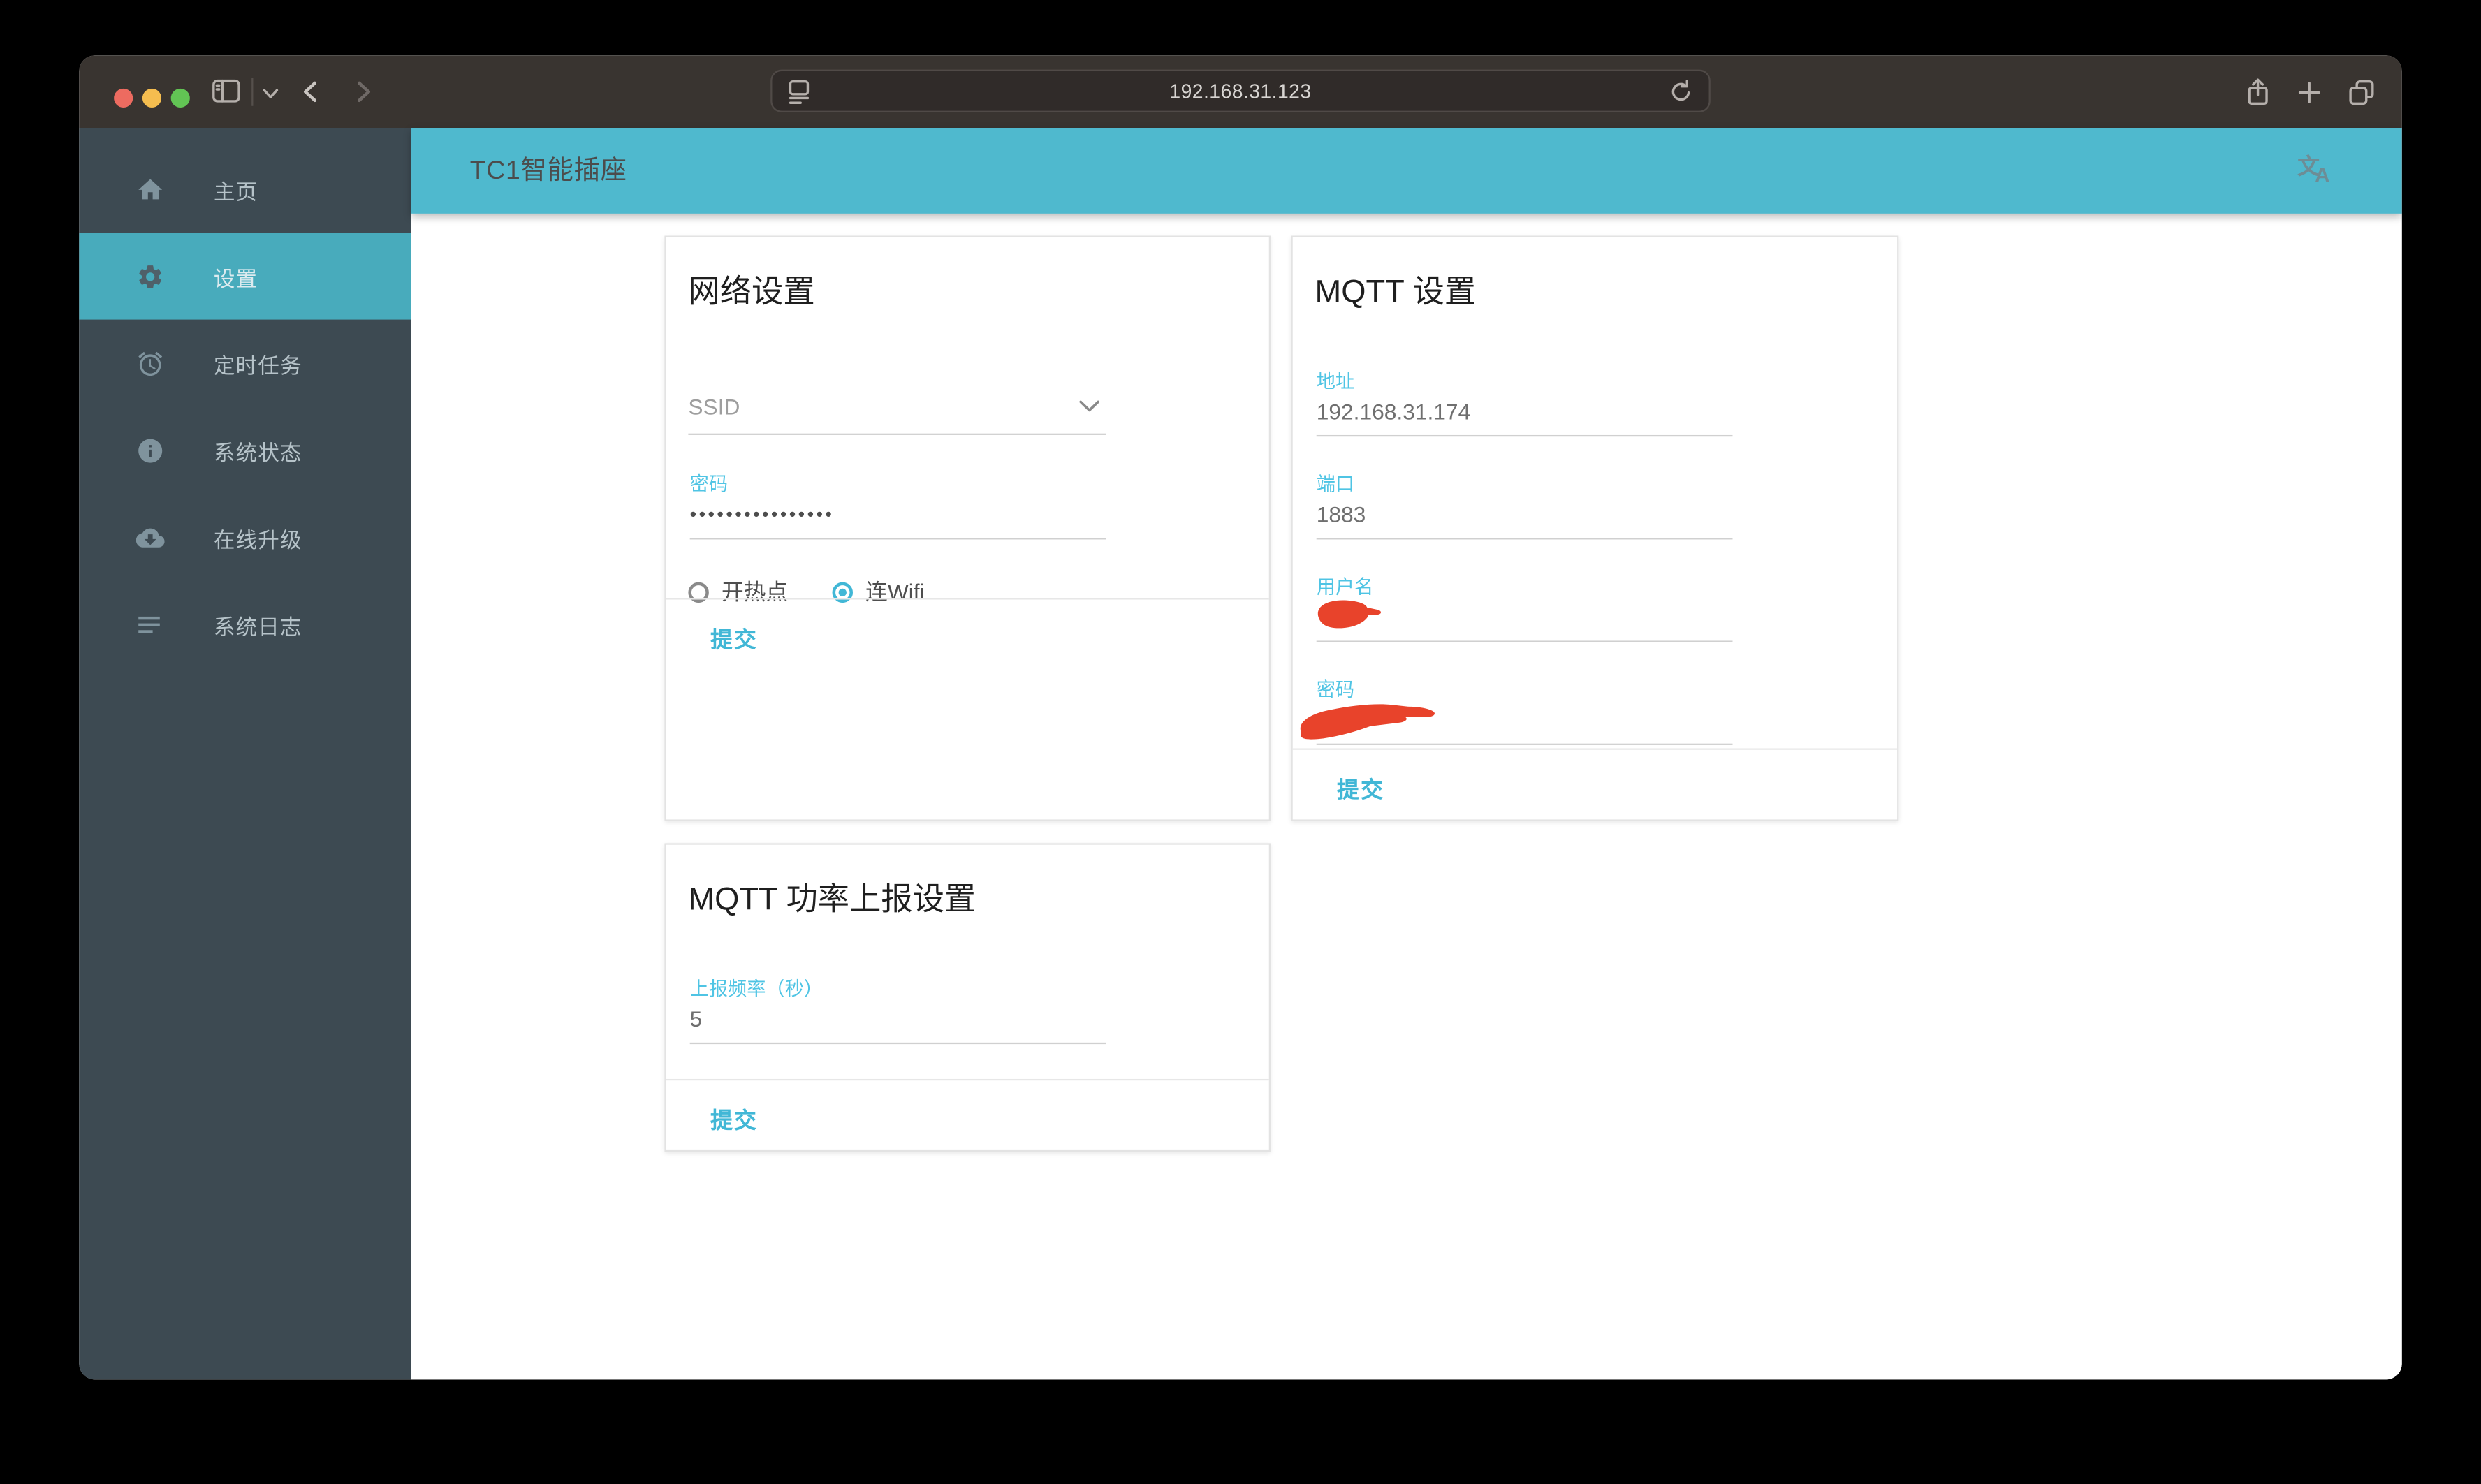 Image resolution: width=2481 pixels, height=1484 pixels. What do you see at coordinates (1360, 790) in the screenshot?
I see `mqtt-submit-button: 提交` at bounding box center [1360, 790].